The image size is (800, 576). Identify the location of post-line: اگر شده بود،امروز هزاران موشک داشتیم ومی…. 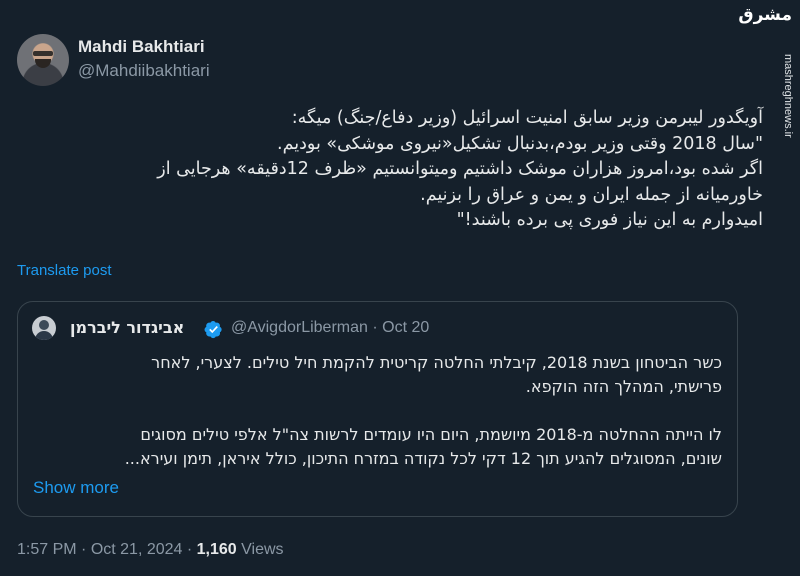
(460, 169).